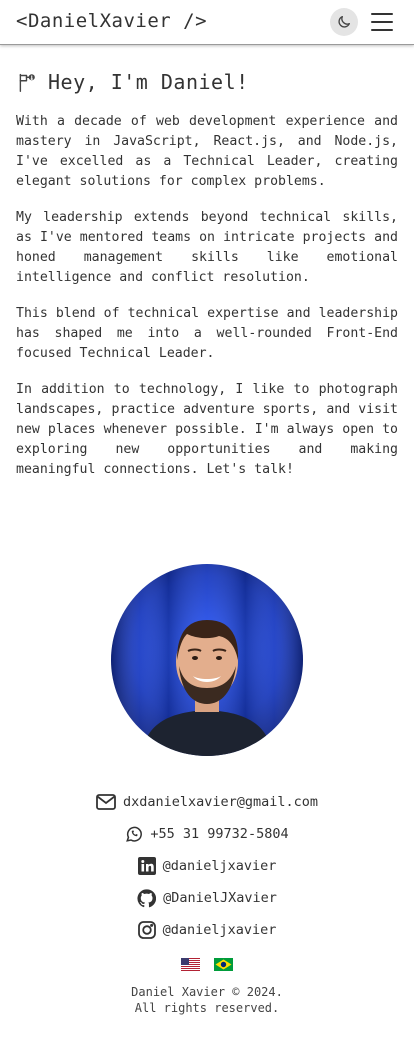 The image size is (414, 1048). Describe the element at coordinates (146, 866) in the screenshot. I see `linkedin-icon` at that location.